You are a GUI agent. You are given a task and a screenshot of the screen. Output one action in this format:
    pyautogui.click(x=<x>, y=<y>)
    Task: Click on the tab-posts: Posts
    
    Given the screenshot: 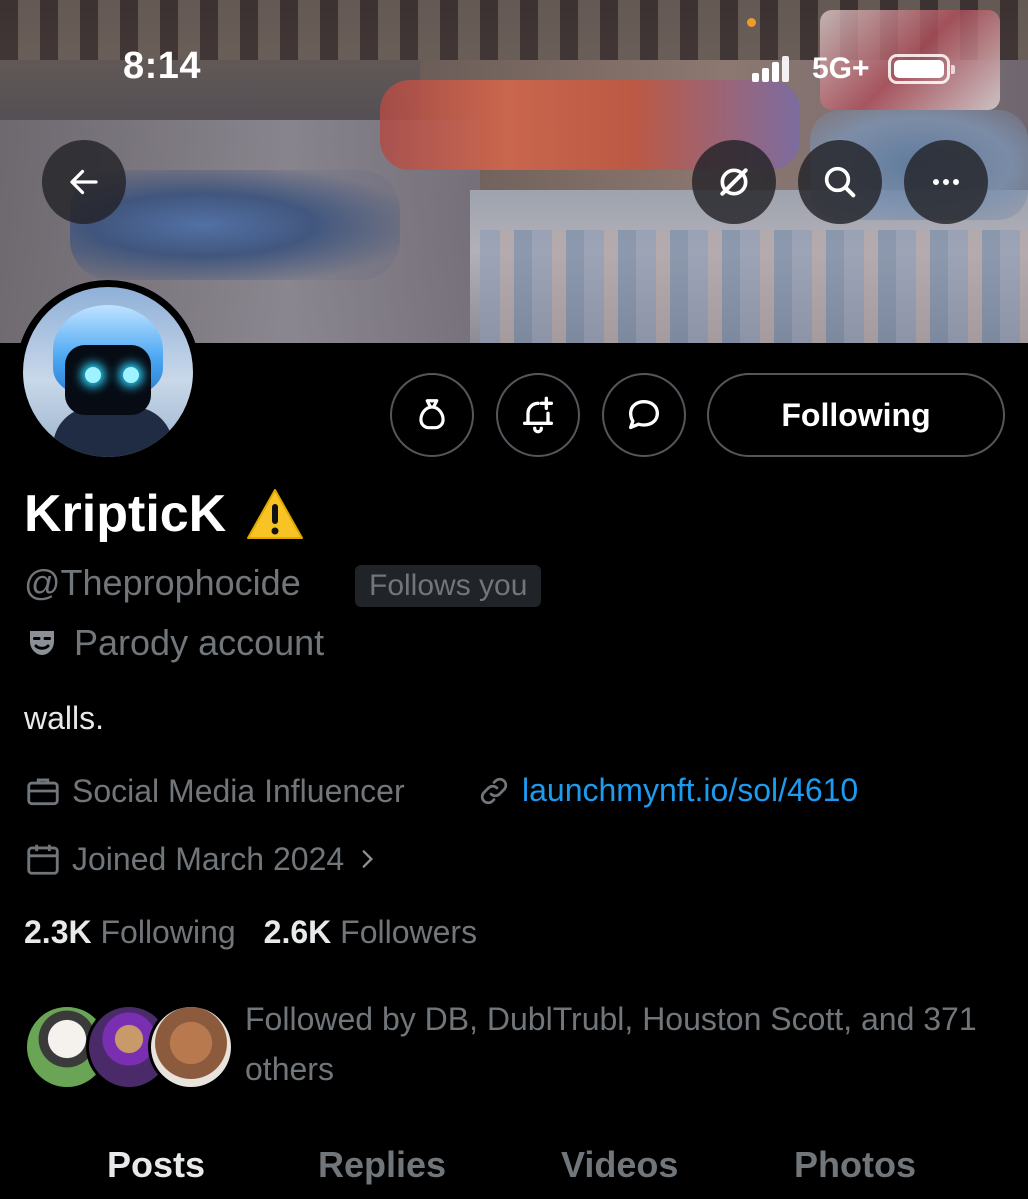 What is the action you would take?
    pyautogui.click(x=156, y=1165)
    